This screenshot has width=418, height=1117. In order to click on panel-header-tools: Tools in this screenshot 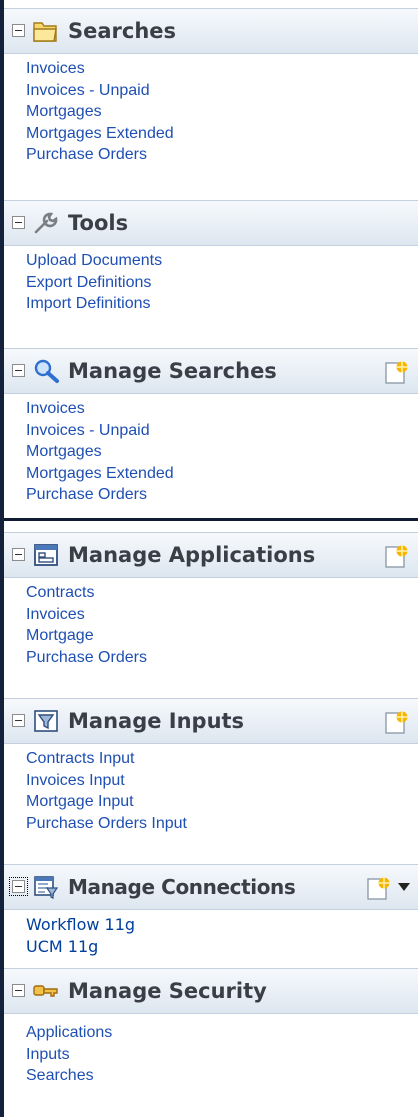, I will do `click(211, 223)`.